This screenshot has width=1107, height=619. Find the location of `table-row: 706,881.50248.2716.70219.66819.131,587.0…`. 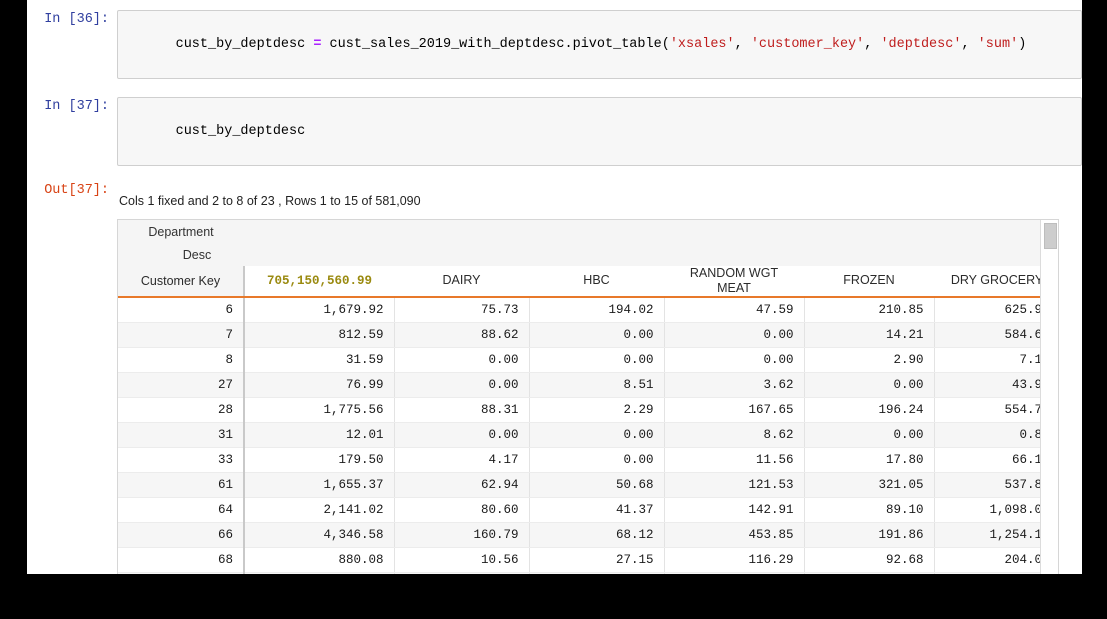

table-row: 706,881.50248.2716.70219.66819.131,587.0… is located at coordinates (588, 573).